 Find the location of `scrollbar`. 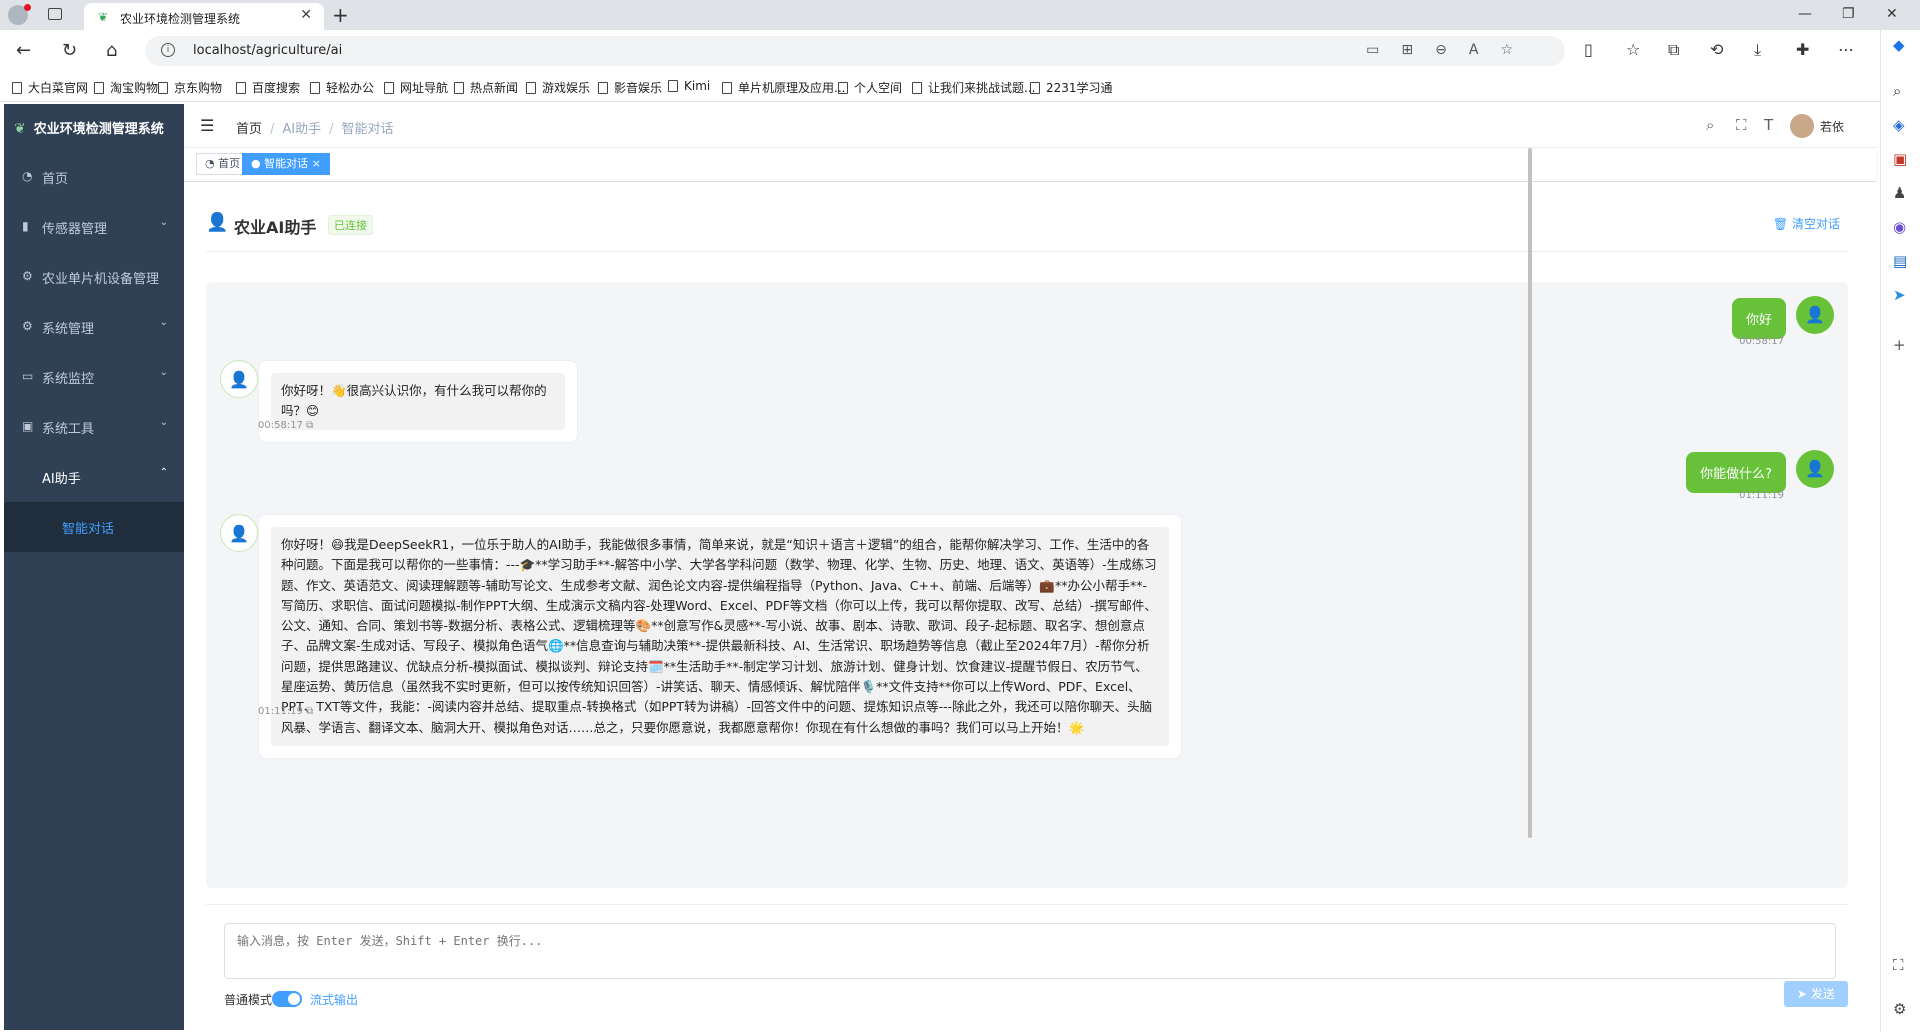

scrollbar is located at coordinates (1530, 493).